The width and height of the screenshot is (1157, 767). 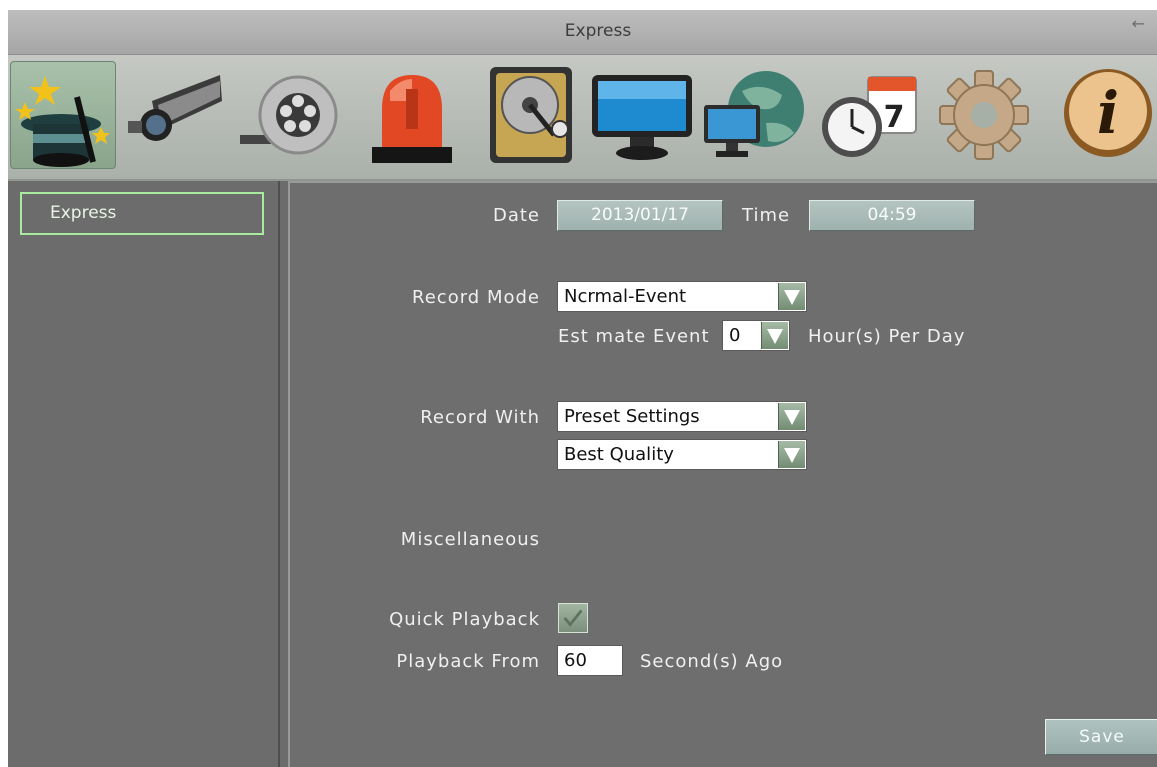 I want to click on playback-from-label: Playback From, so click(x=468, y=661).